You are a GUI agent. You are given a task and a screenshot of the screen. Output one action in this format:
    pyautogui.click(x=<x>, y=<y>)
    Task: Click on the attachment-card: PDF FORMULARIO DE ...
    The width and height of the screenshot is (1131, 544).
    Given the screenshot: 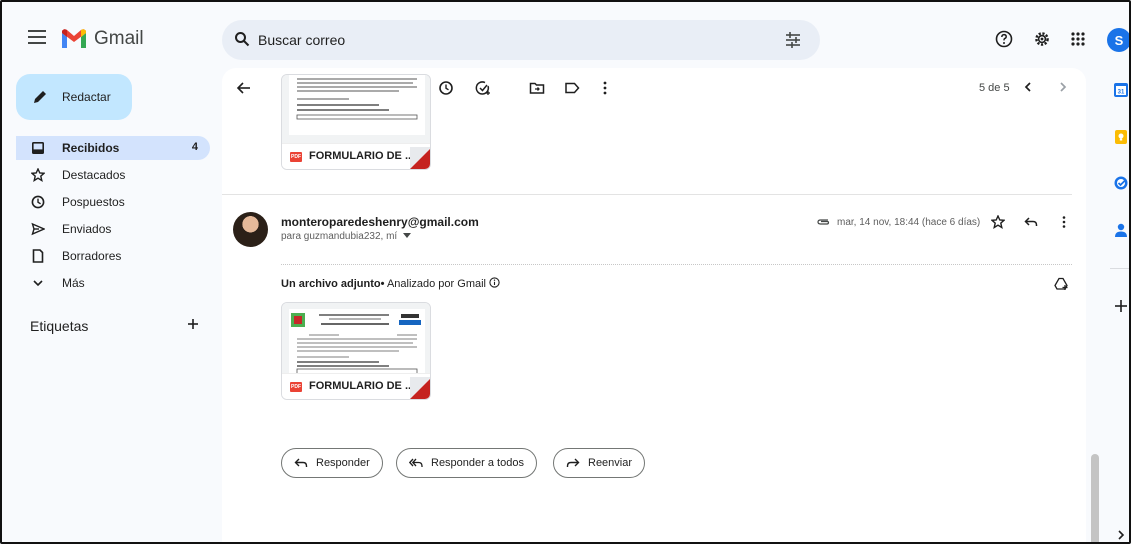 What is the action you would take?
    pyautogui.click(x=356, y=351)
    